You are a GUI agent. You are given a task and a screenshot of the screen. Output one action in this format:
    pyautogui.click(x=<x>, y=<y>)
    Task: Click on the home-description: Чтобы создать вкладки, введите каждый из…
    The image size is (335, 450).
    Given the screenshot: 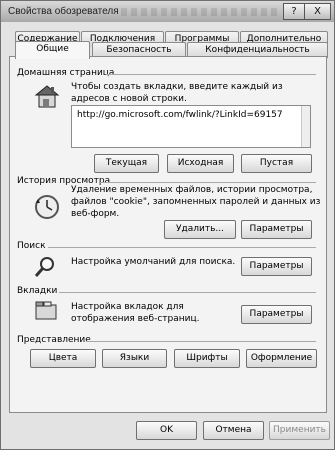 What is the action you would take?
    pyautogui.click(x=177, y=93)
    